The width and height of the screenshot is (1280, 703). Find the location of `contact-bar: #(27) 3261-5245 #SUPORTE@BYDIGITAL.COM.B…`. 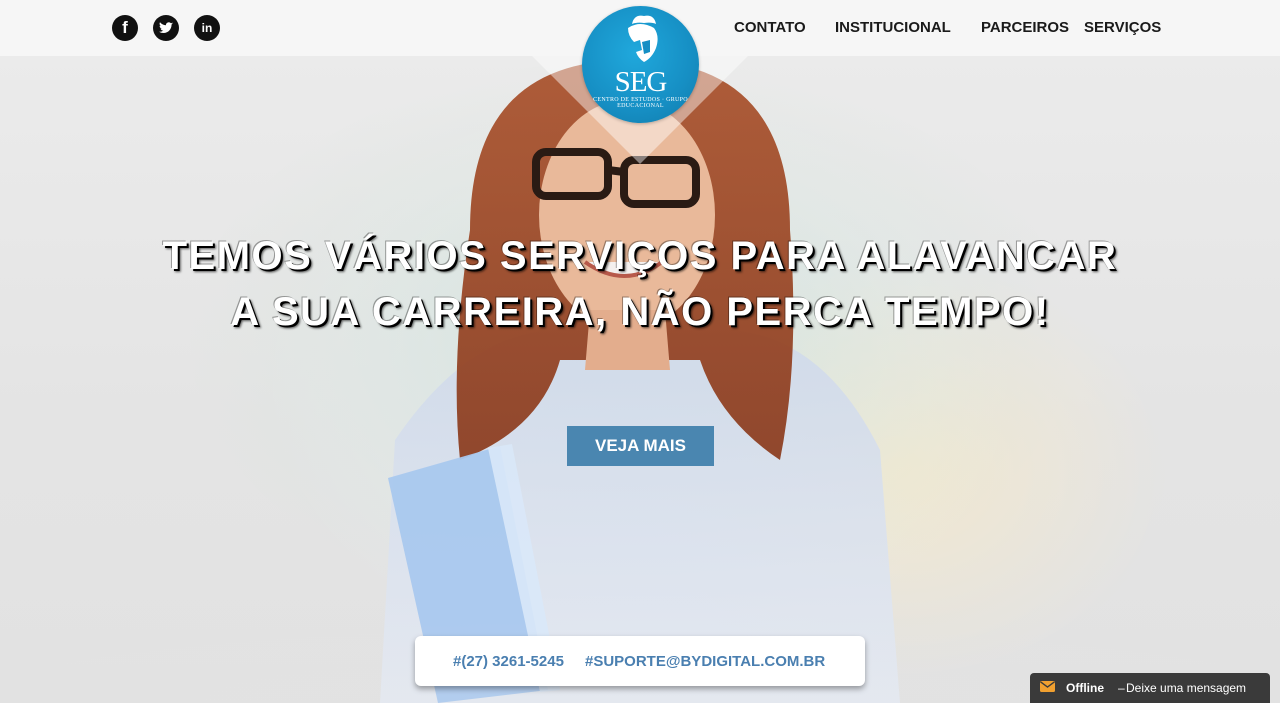

contact-bar: #(27) 3261-5245 #SUPORTE@BYDIGITAL.COM.B… is located at coordinates (640, 661).